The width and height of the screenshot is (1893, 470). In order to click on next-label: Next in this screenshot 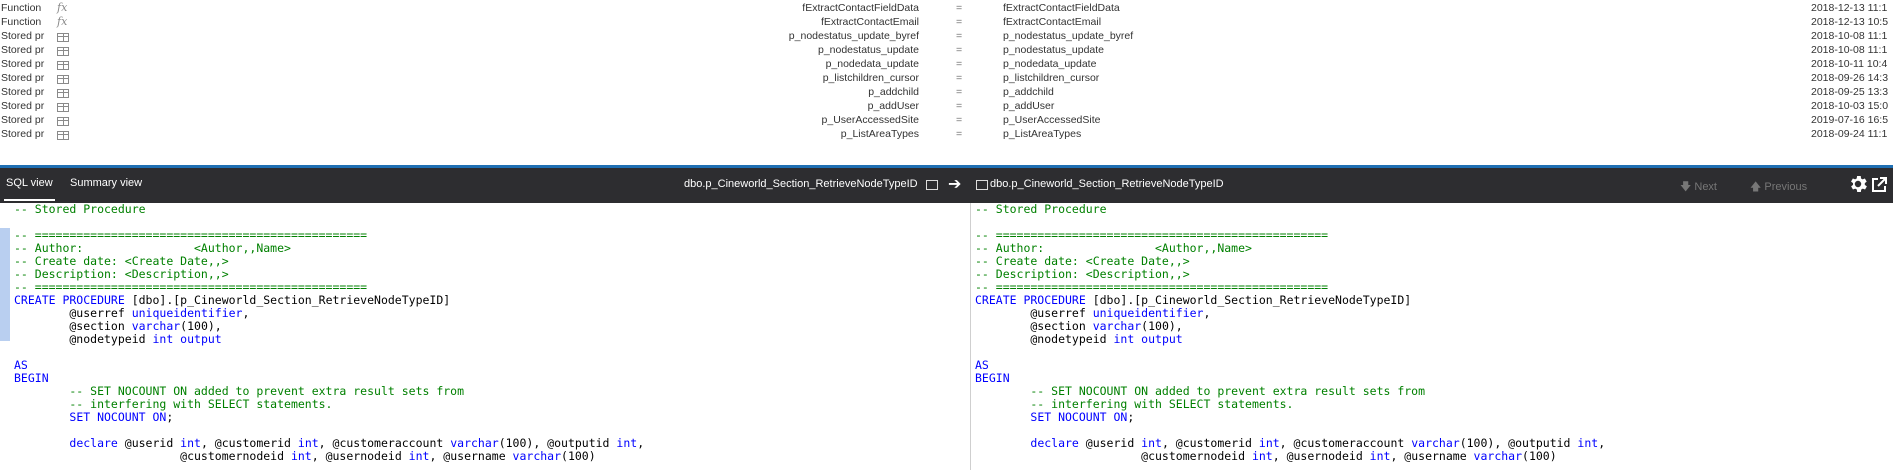, I will do `click(1705, 187)`.